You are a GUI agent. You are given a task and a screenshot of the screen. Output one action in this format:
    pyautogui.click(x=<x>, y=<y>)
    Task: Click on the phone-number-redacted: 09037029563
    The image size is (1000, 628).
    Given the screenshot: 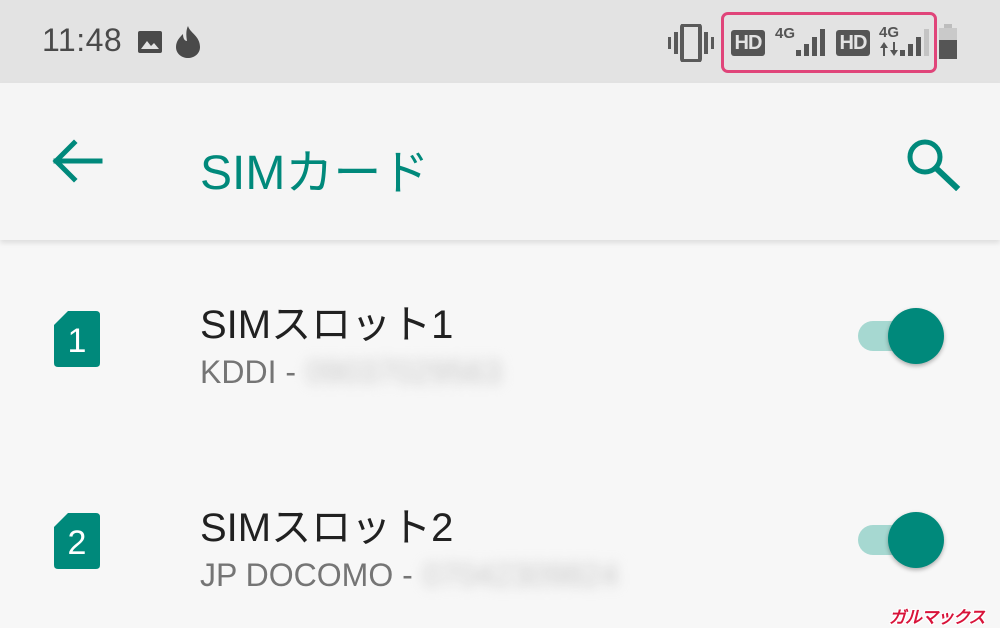 What is the action you would take?
    pyautogui.click(x=404, y=372)
    